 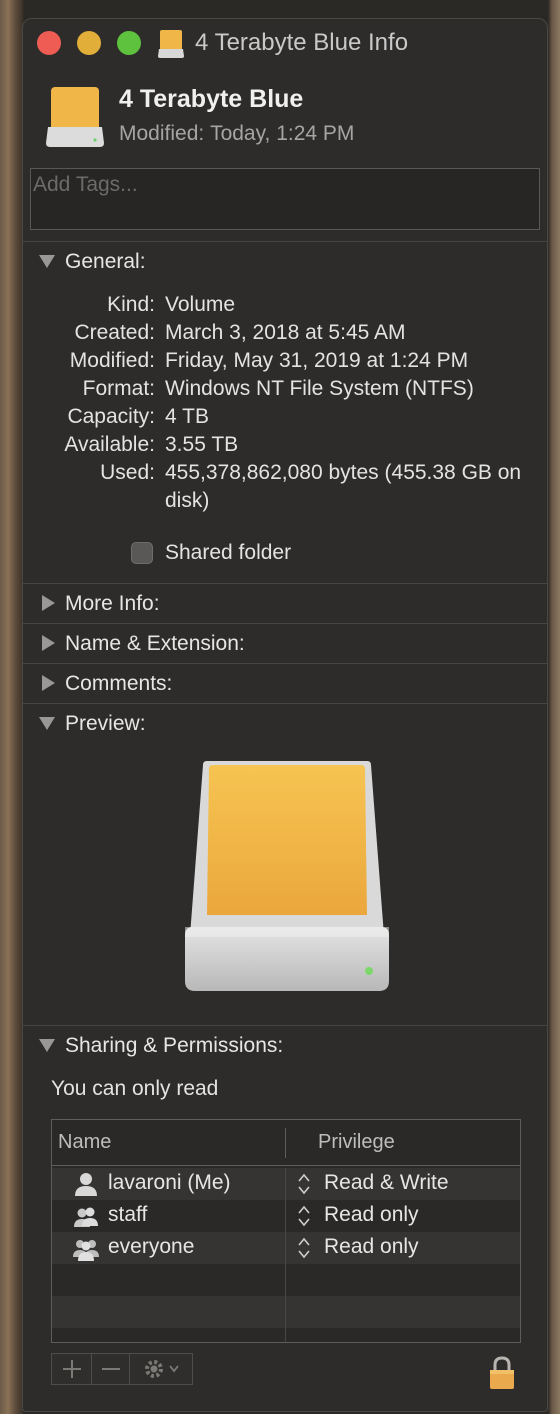 What do you see at coordinates (86, 1184) in the screenshot?
I see `single-user-icon` at bounding box center [86, 1184].